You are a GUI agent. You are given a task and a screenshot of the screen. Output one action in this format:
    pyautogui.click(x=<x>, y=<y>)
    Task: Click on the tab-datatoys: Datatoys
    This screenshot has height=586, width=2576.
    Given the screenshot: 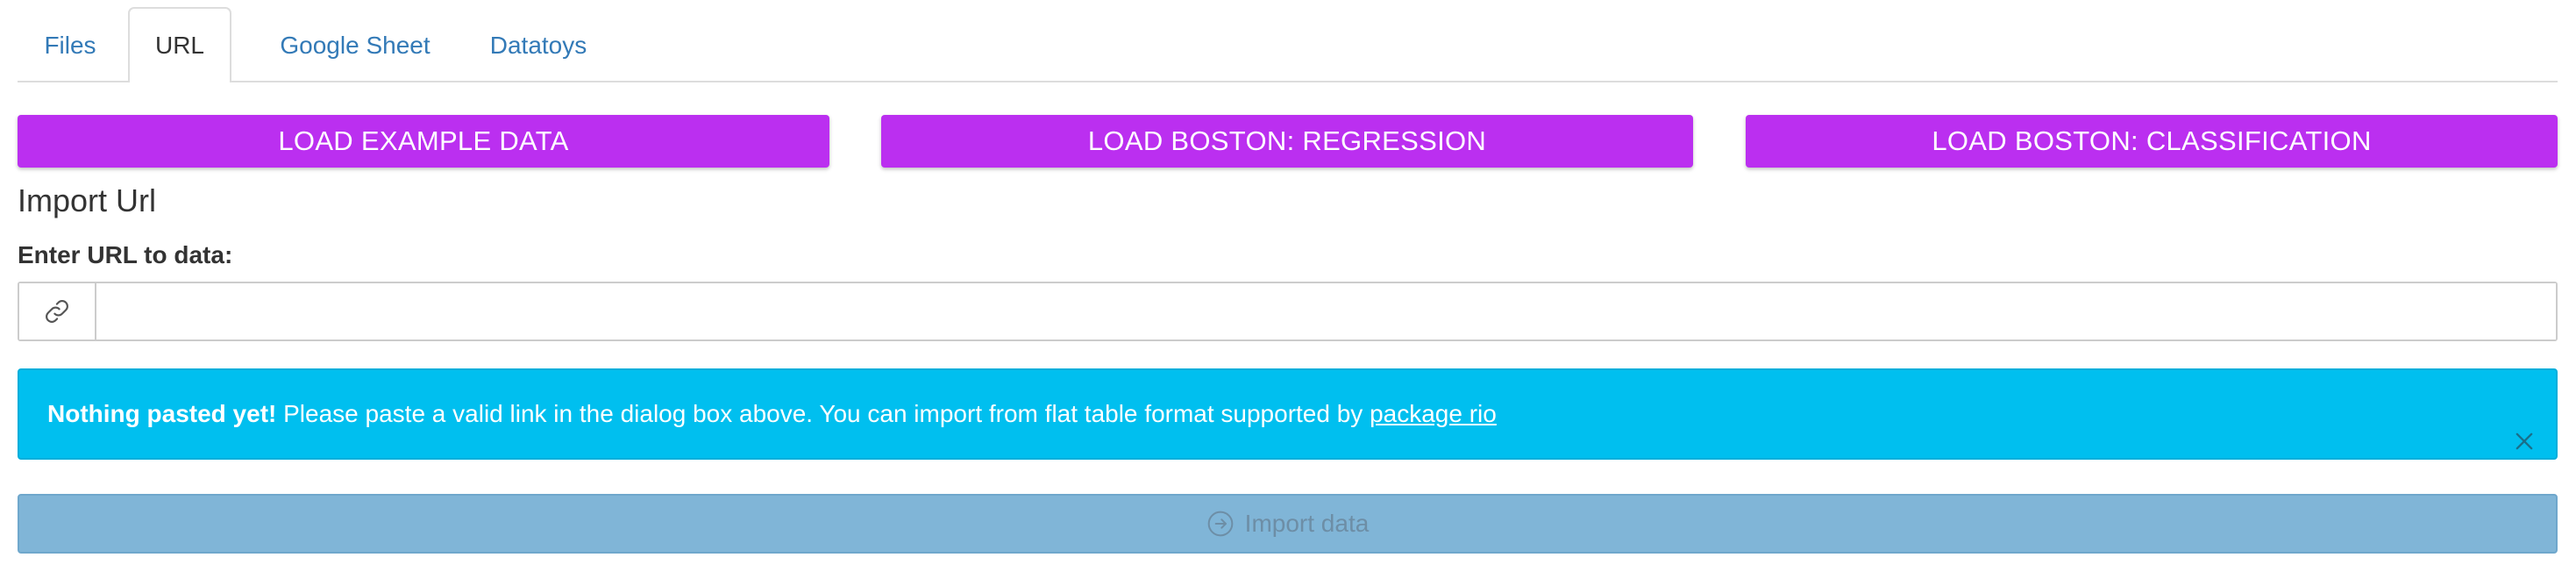 What is the action you would take?
    pyautogui.click(x=538, y=44)
    